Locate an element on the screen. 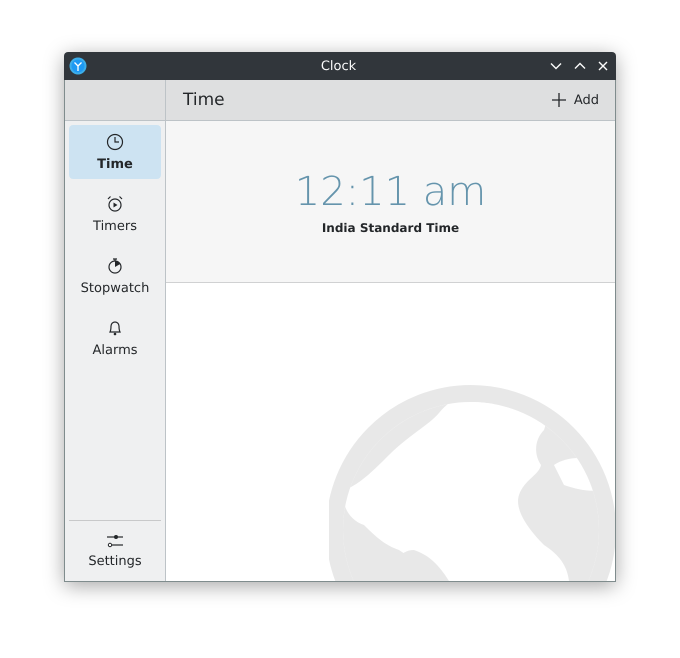  bell-icon is located at coordinates (115, 327).